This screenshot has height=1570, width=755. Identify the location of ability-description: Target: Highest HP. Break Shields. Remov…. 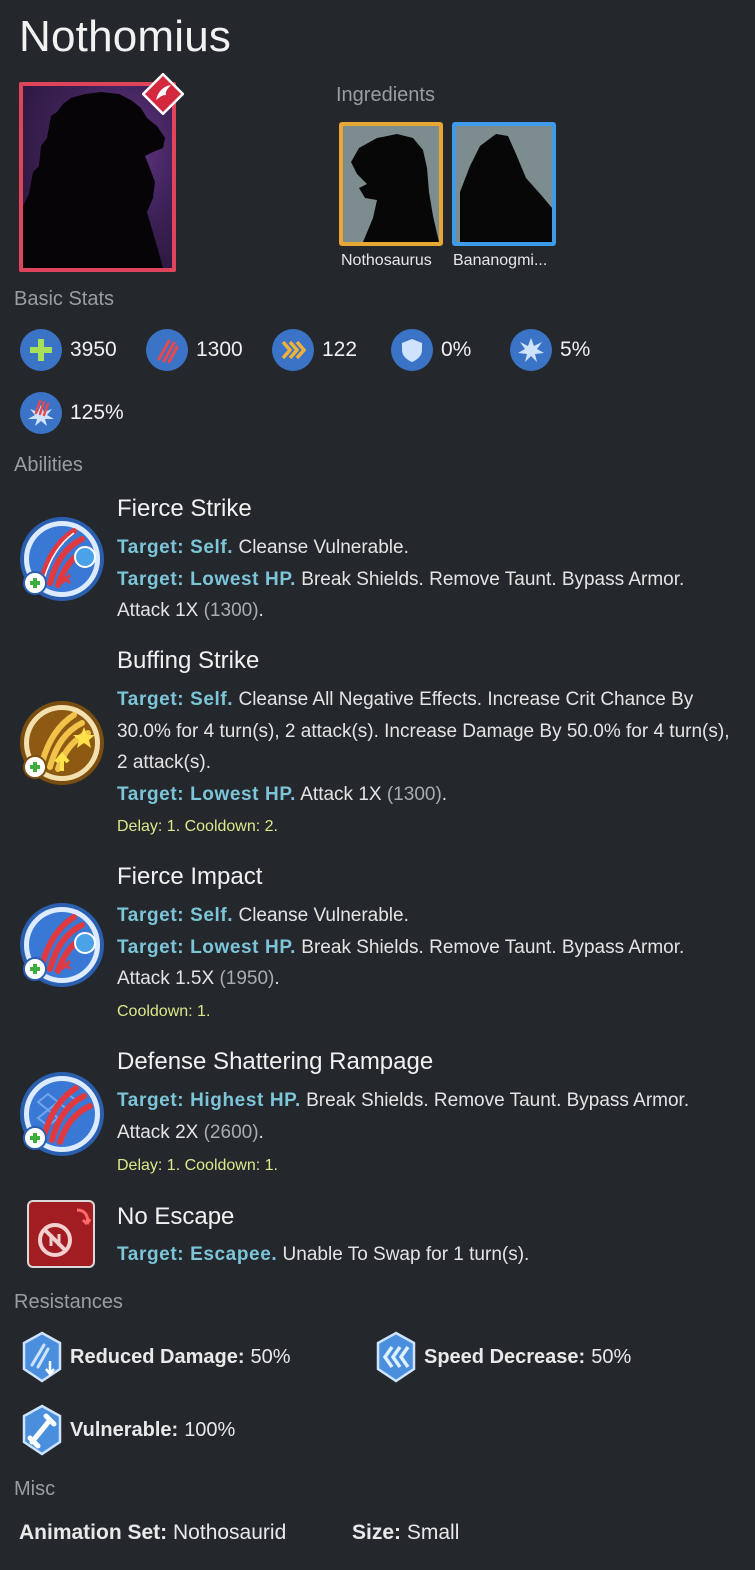
(424, 1116).